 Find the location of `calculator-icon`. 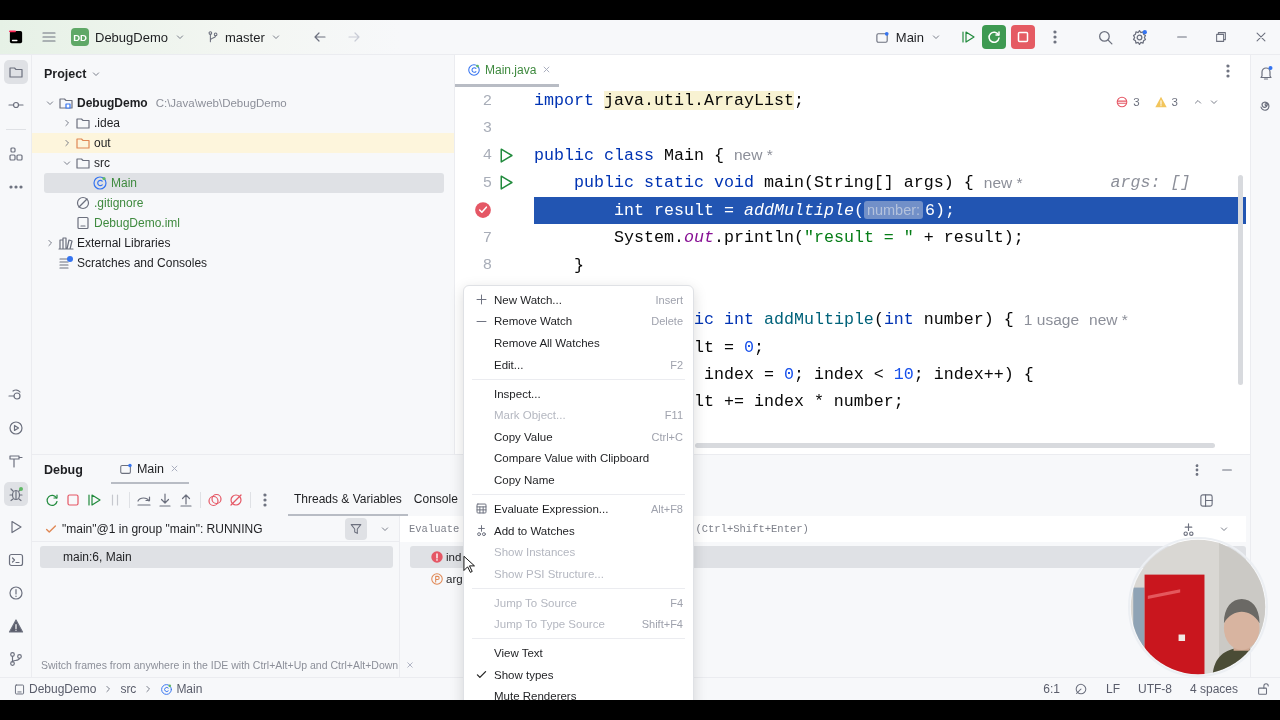

calculator-icon is located at coordinates (481, 509).